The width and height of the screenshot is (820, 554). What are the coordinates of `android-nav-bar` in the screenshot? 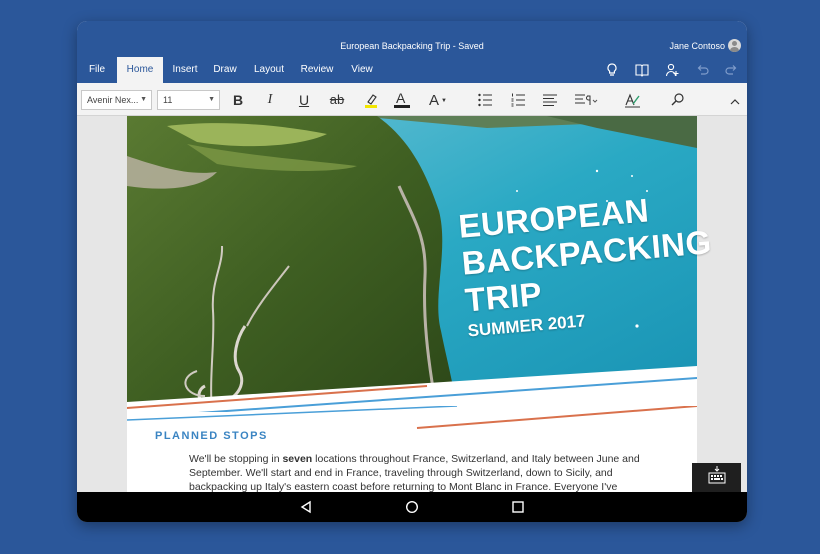 It's located at (412, 507).